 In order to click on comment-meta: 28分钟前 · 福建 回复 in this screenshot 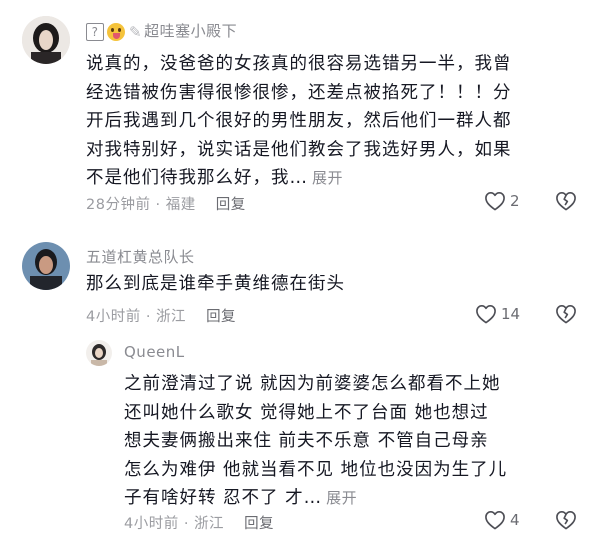, I will do `click(166, 203)`.